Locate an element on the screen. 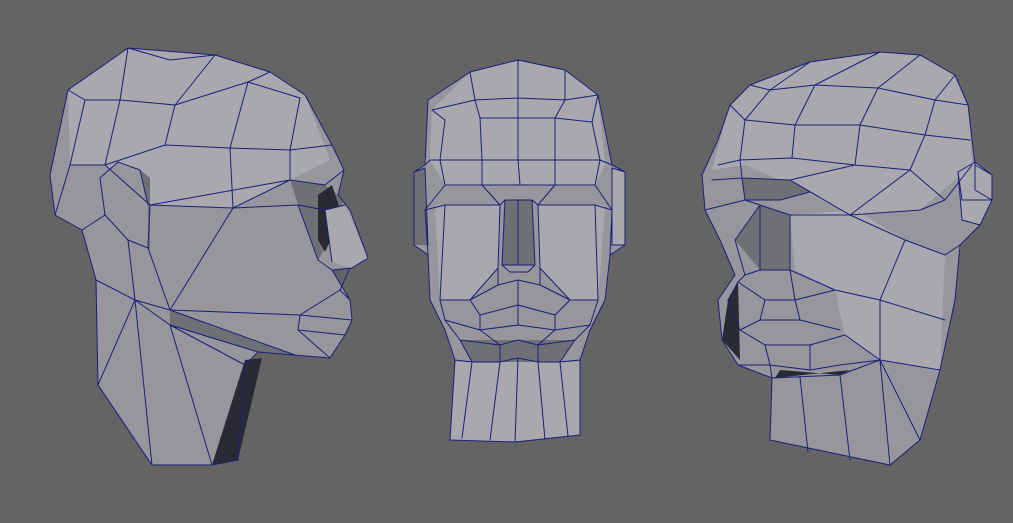  front-ear-right is located at coordinates (618, 206).